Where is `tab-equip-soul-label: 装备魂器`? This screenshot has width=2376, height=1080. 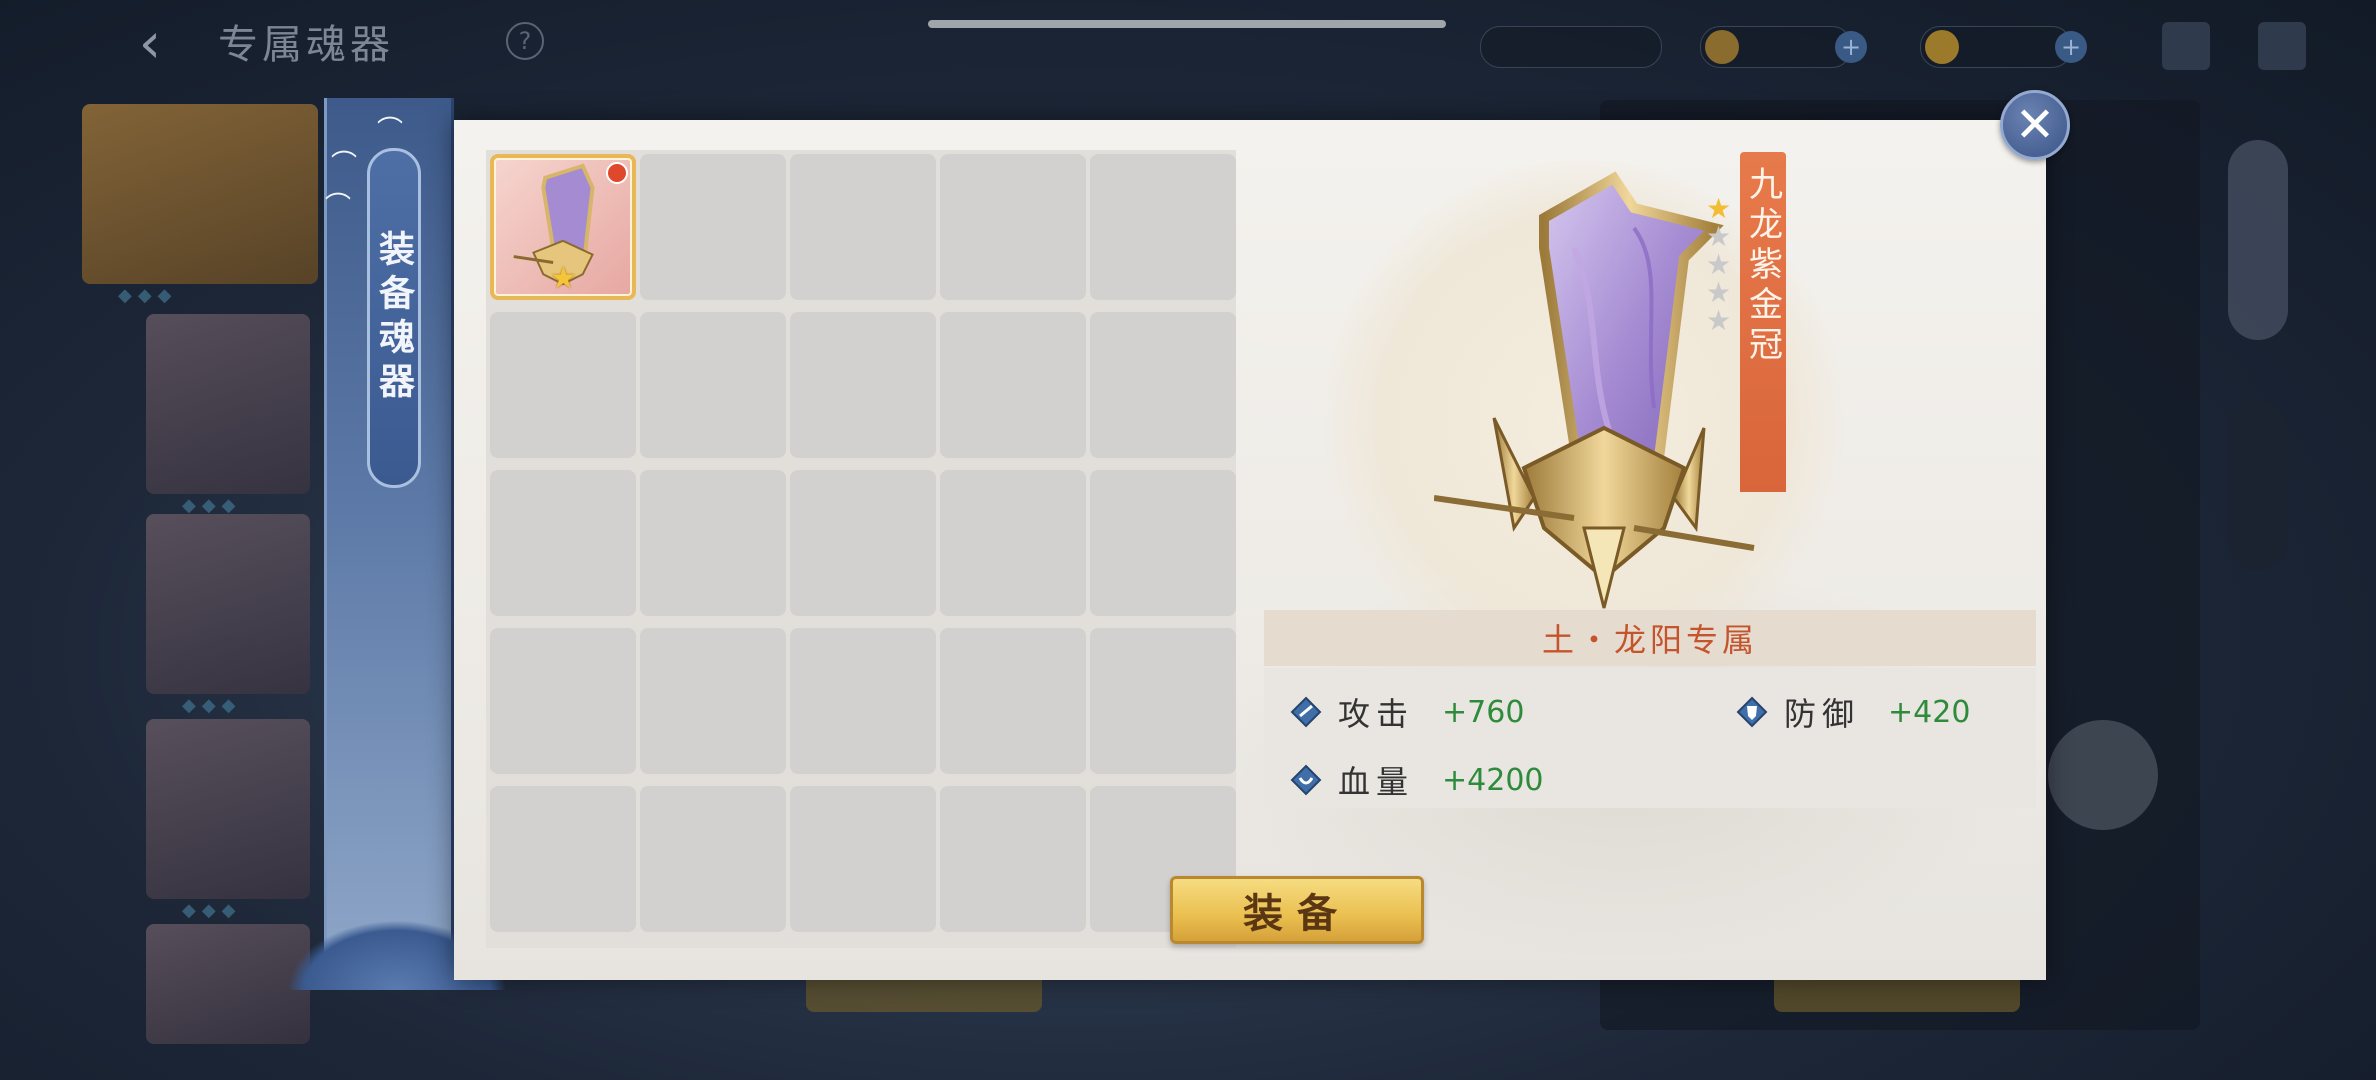 tab-equip-soul-label: 装备魂器 is located at coordinates (394, 318).